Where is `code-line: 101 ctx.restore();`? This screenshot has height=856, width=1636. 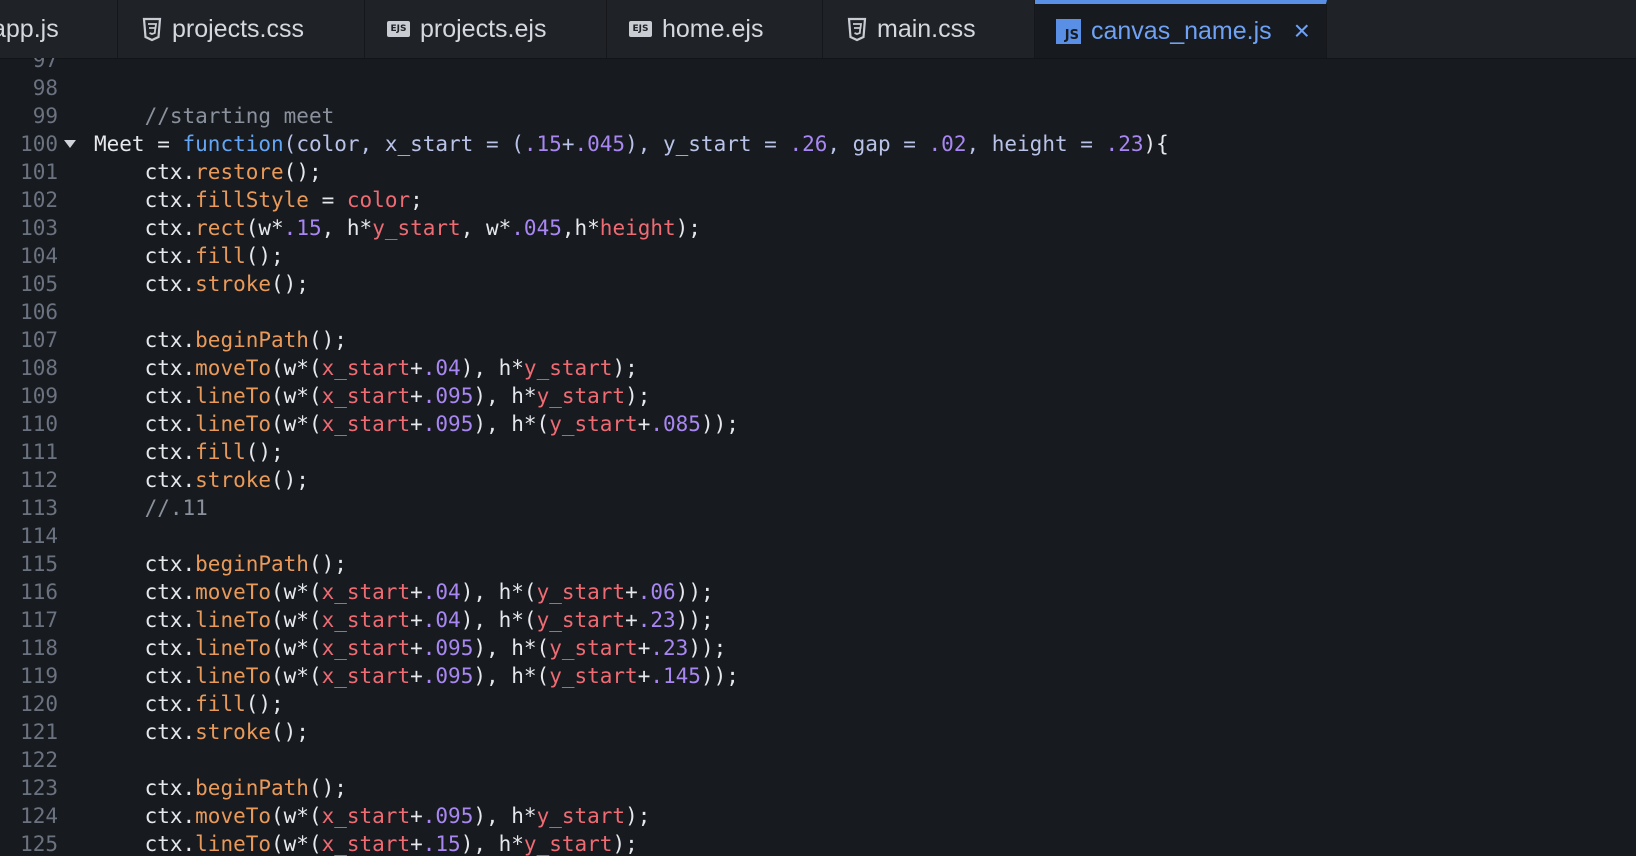 code-line: 101 ctx.restore(); is located at coordinates (818, 172).